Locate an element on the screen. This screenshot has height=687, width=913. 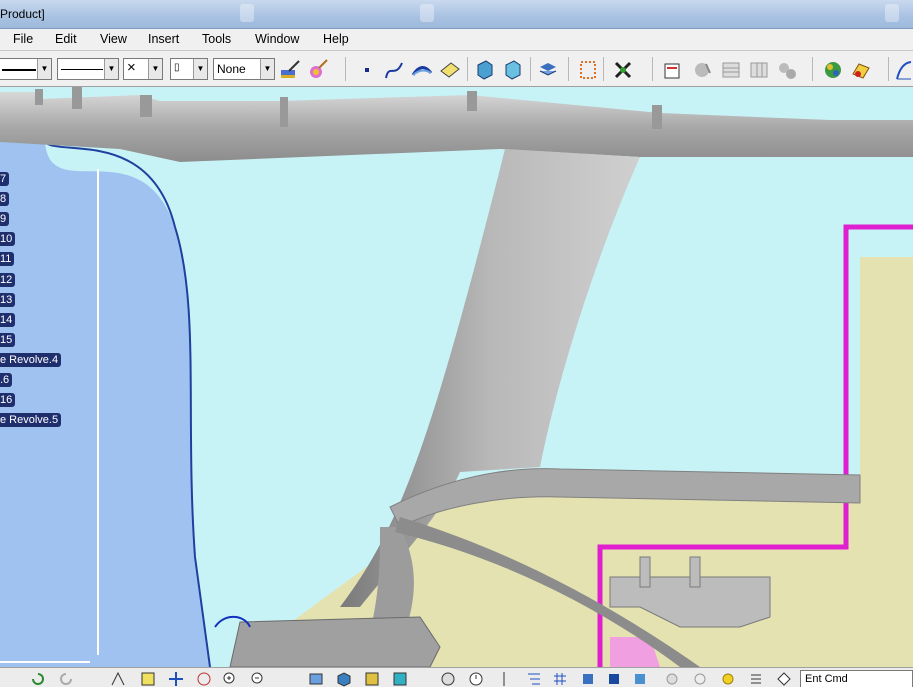
measure-icon is located at coordinates (448, 679).